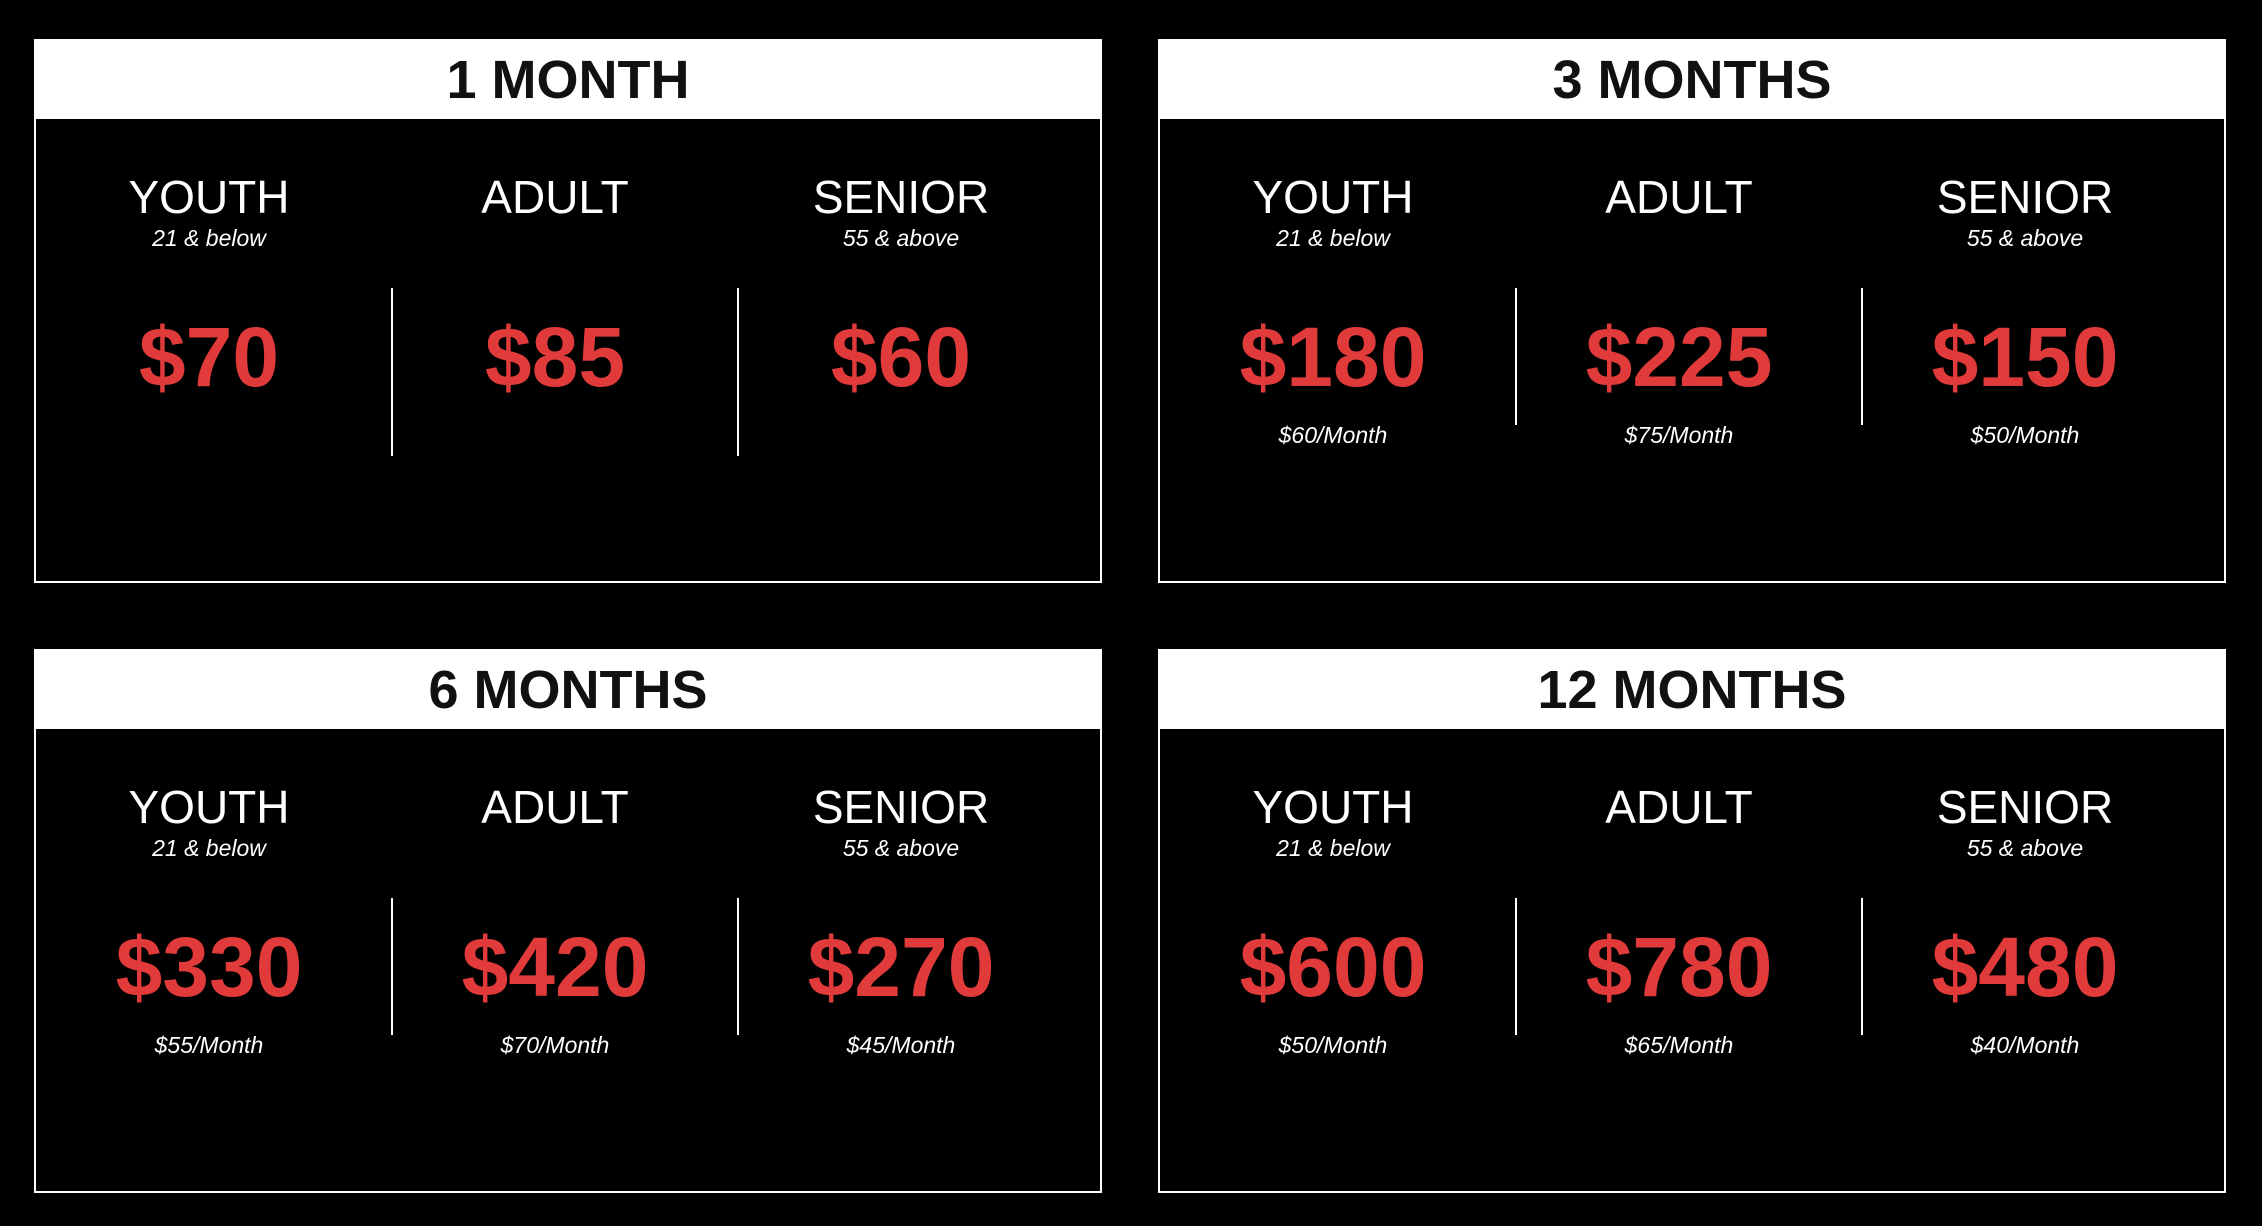 The width and height of the screenshot is (2262, 1226). I want to click on tier-price: $150, so click(2025, 357).